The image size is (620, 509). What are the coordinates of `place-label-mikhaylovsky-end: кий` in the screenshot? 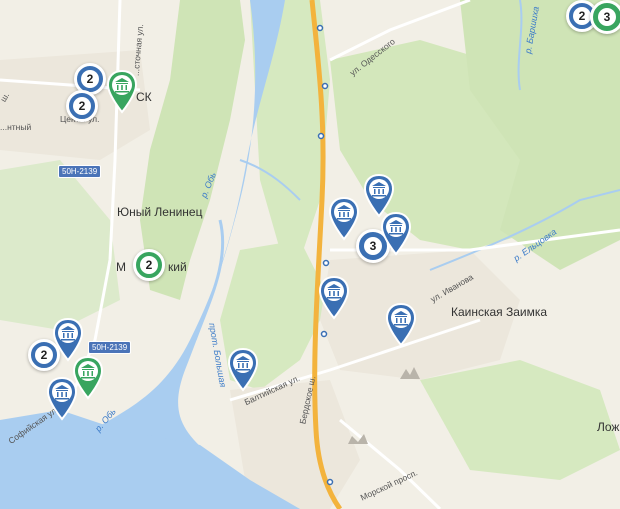 It's located at (177, 267).